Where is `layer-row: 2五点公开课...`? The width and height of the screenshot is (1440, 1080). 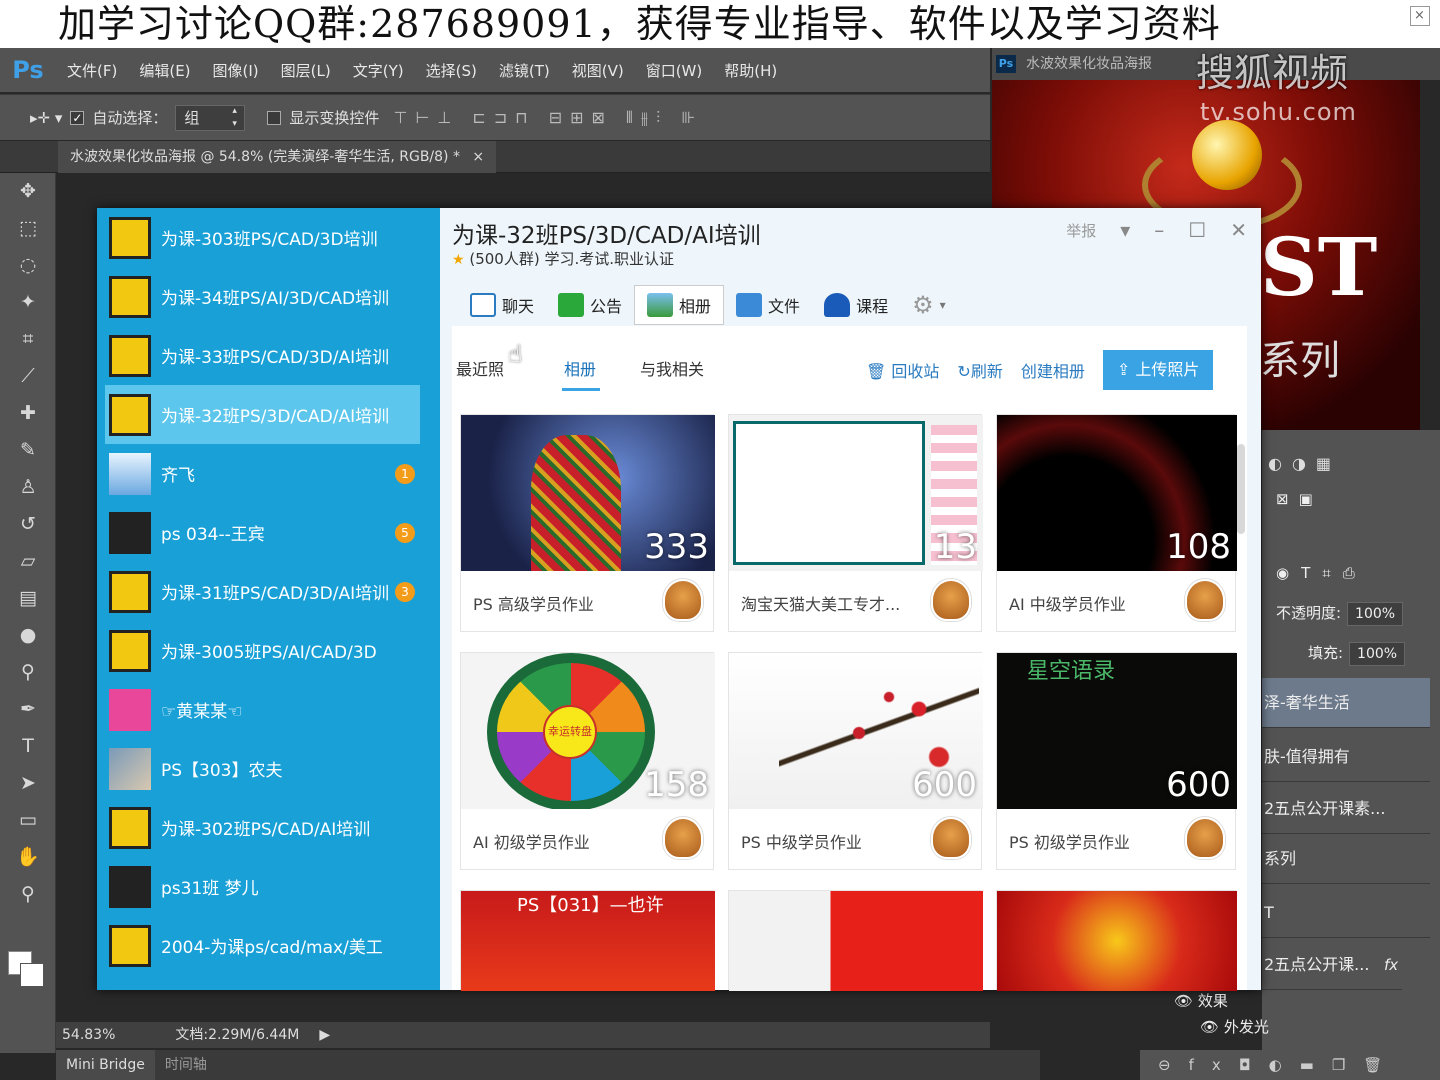
layer-row: 2五点公开课... is located at coordinates (1332, 965).